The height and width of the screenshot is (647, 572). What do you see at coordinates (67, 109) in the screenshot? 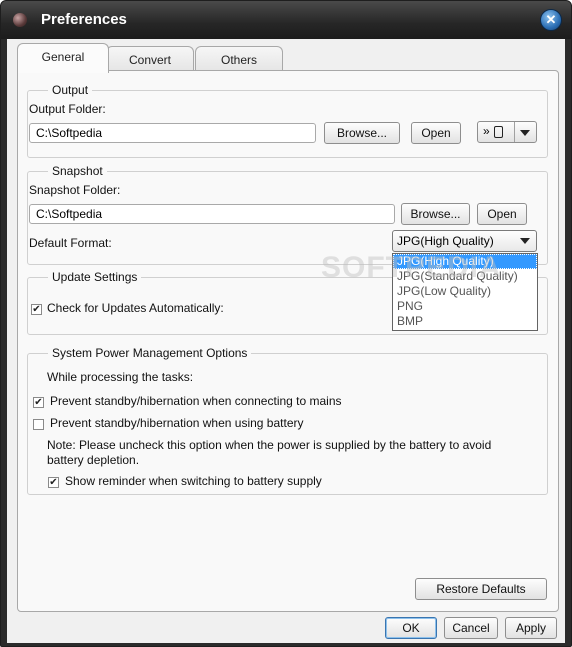
I see `output-folder-label: Output Folder:` at bounding box center [67, 109].